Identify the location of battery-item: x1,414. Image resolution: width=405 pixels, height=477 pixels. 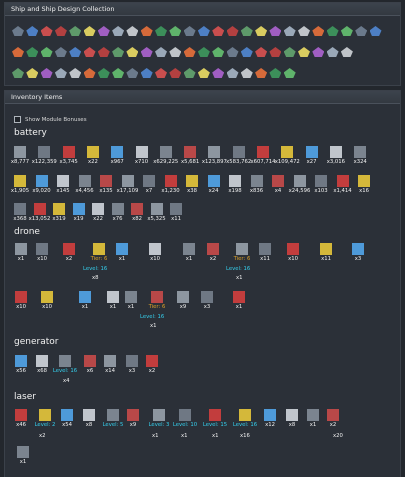
(343, 184).